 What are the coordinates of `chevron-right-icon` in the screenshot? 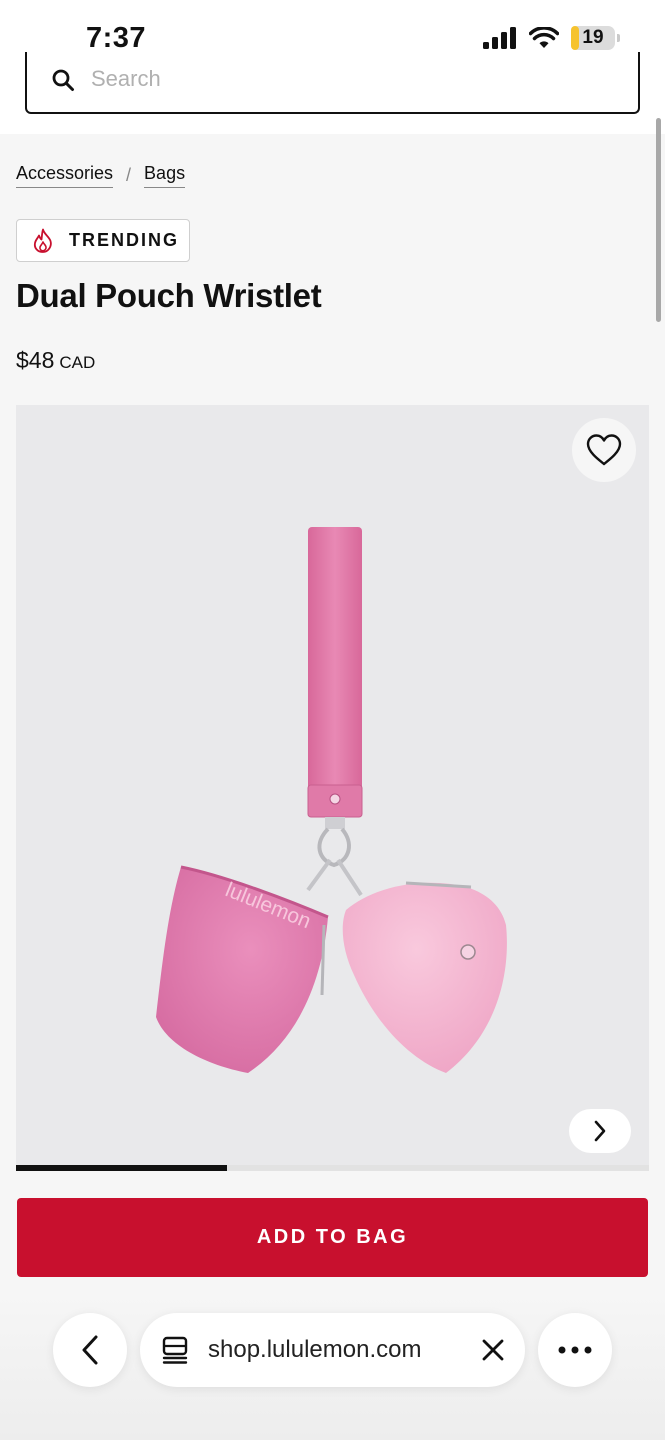 It's located at (600, 1131).